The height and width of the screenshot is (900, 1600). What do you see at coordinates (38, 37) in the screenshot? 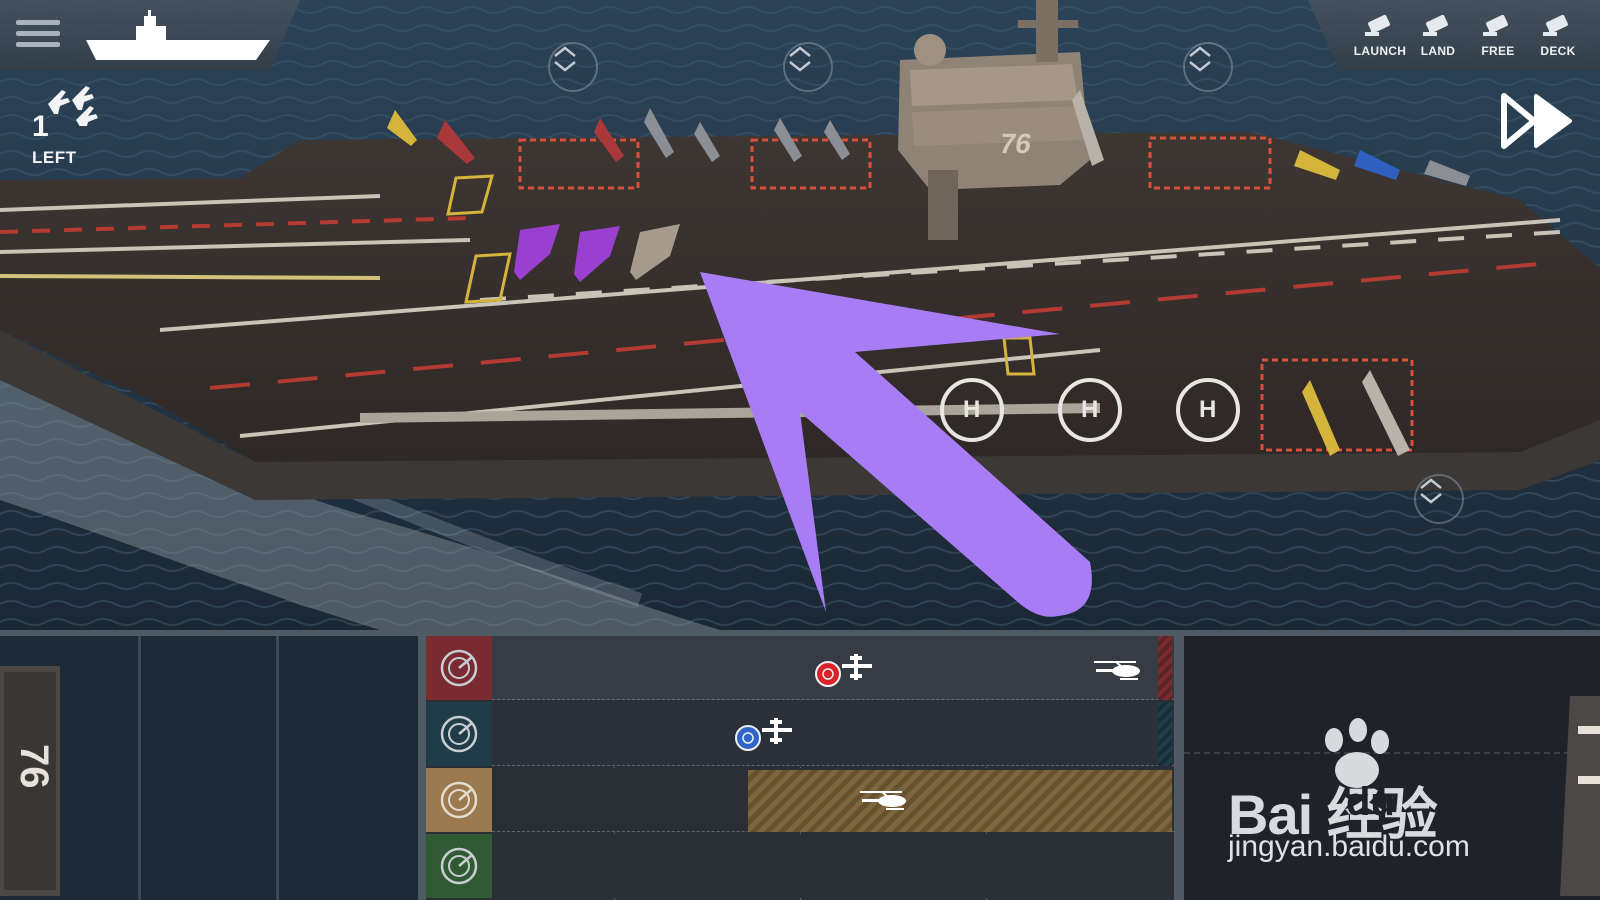
I see `hamburger-menu-button` at bounding box center [38, 37].